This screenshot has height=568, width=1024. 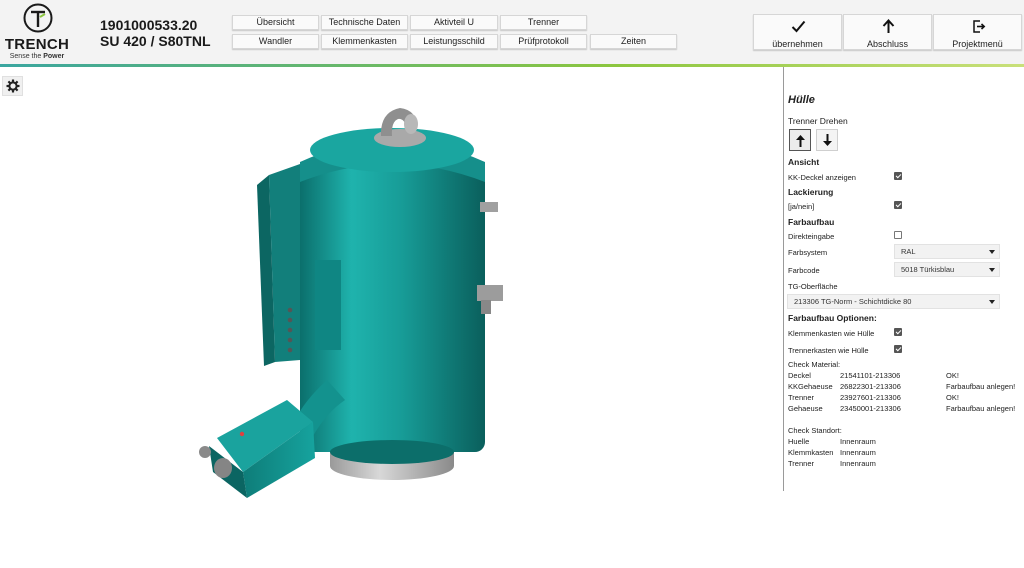 What do you see at coordinates (364, 22) in the screenshot?
I see `nav-technische-daten-button: Technische Daten` at bounding box center [364, 22].